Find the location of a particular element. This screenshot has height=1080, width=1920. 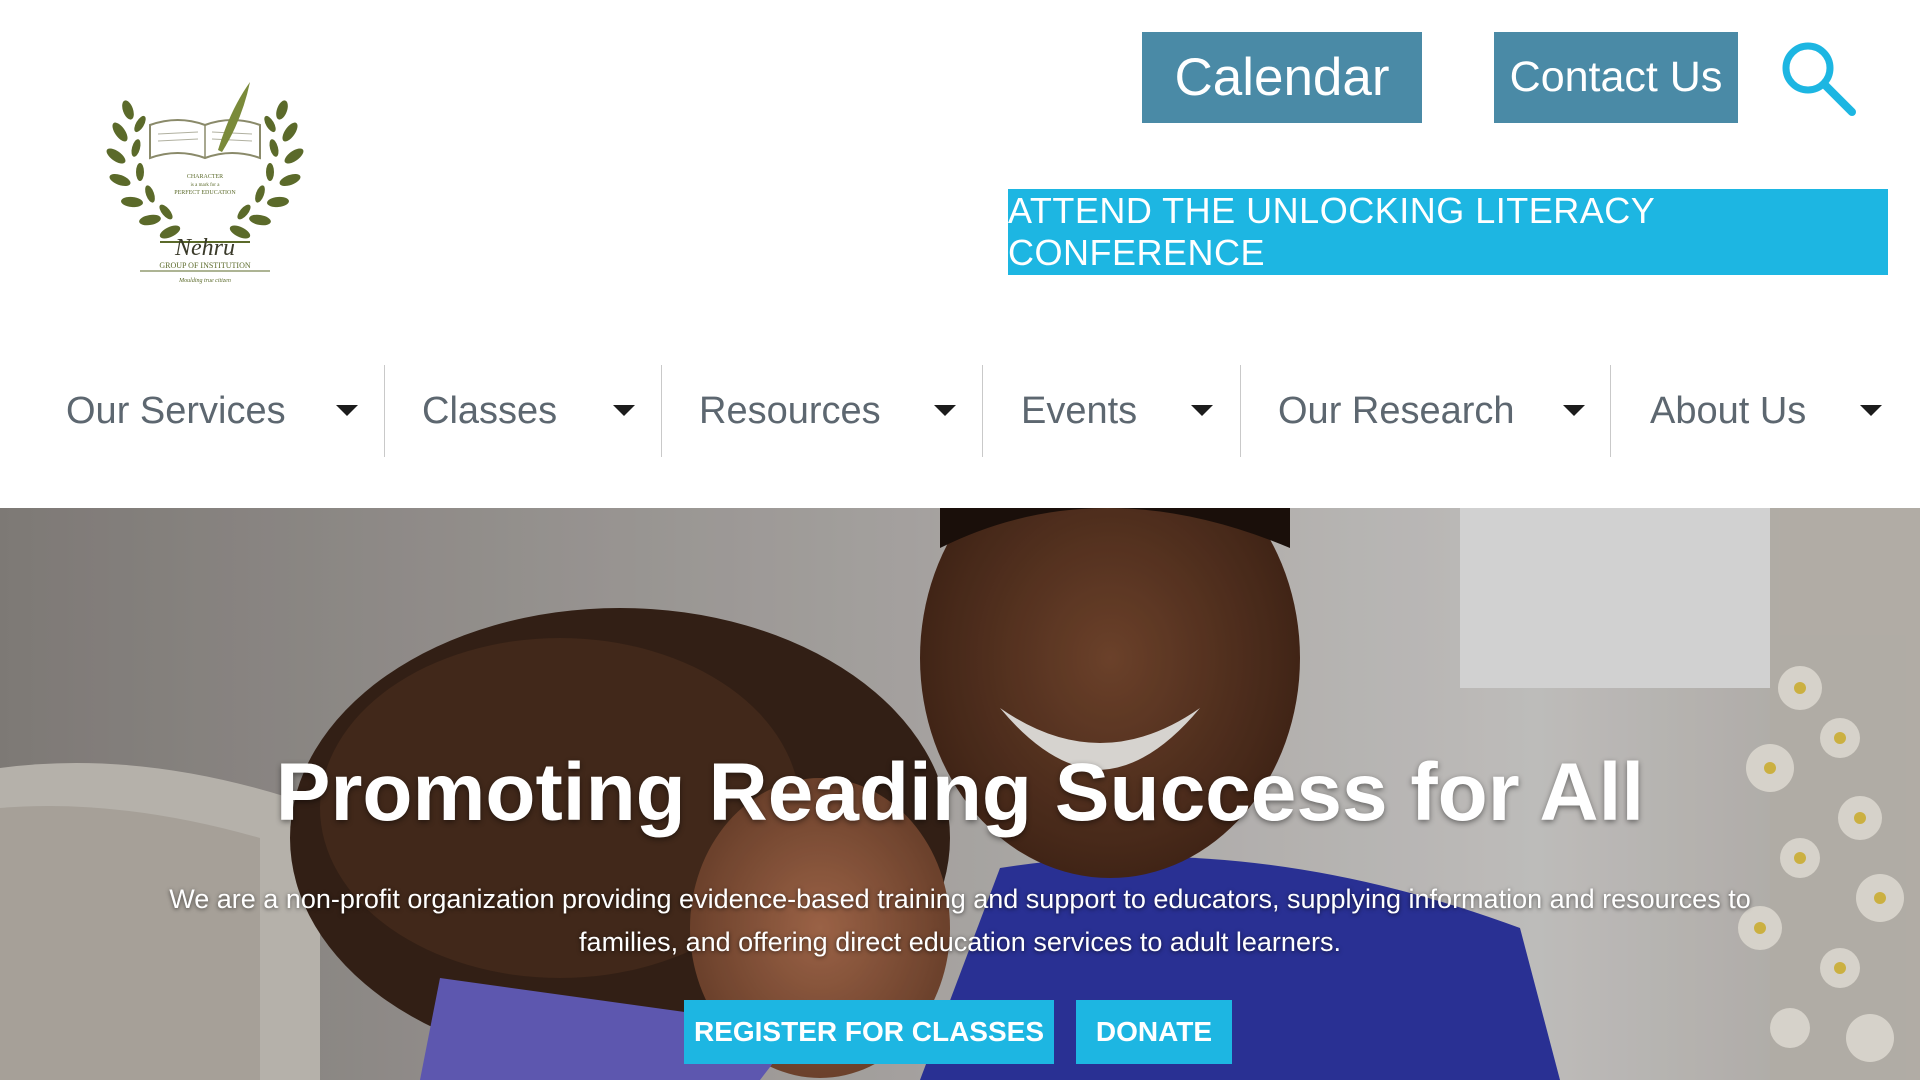

logo-name: Nehru is located at coordinates (204, 248).